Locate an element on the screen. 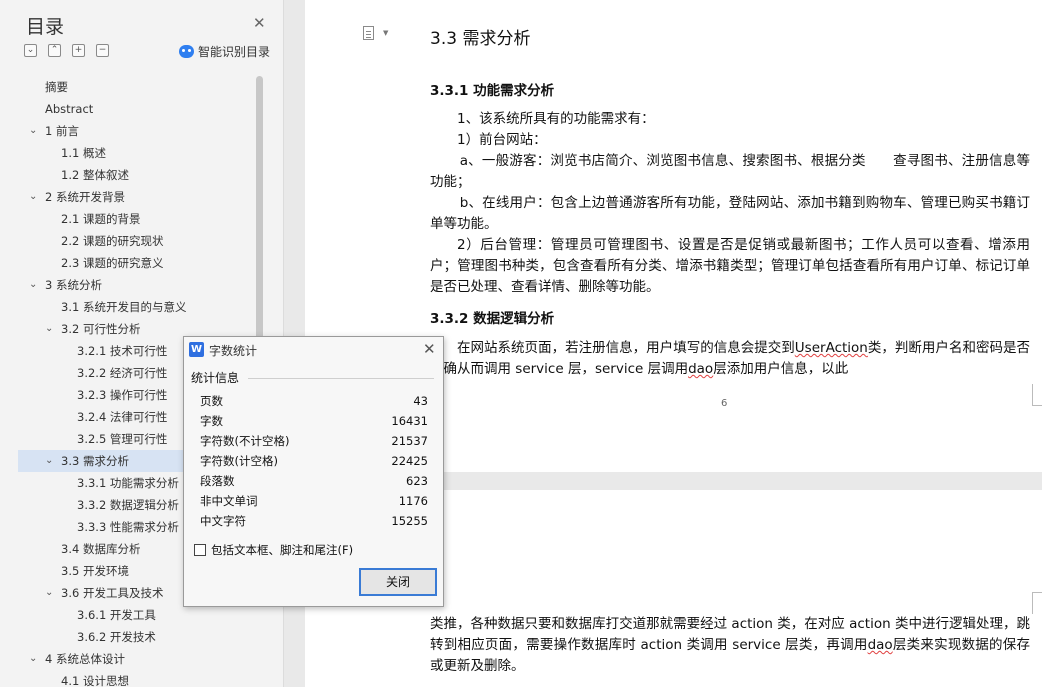 Image resolution: width=1042 pixels, height=687 pixels. toc-item-label: 1.2 整体叙述 is located at coordinates (95, 175).